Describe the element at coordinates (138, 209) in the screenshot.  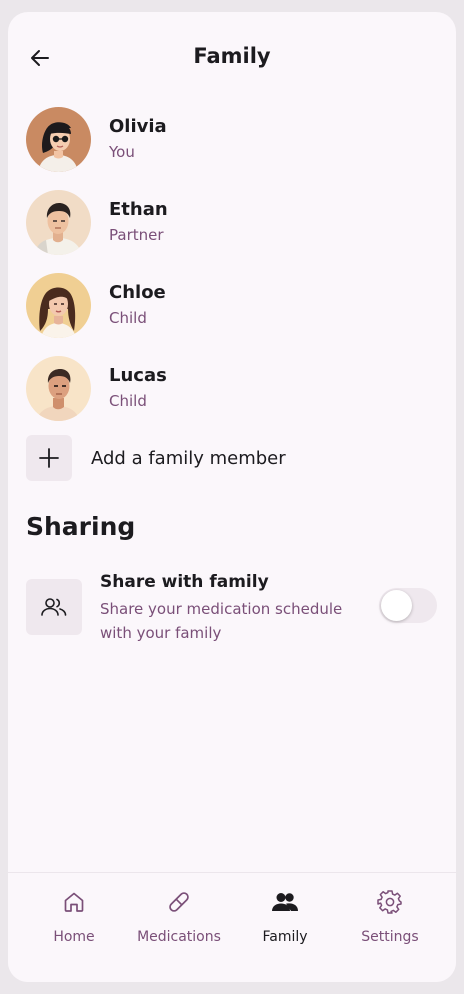
I see `member-name: Ethan` at that location.